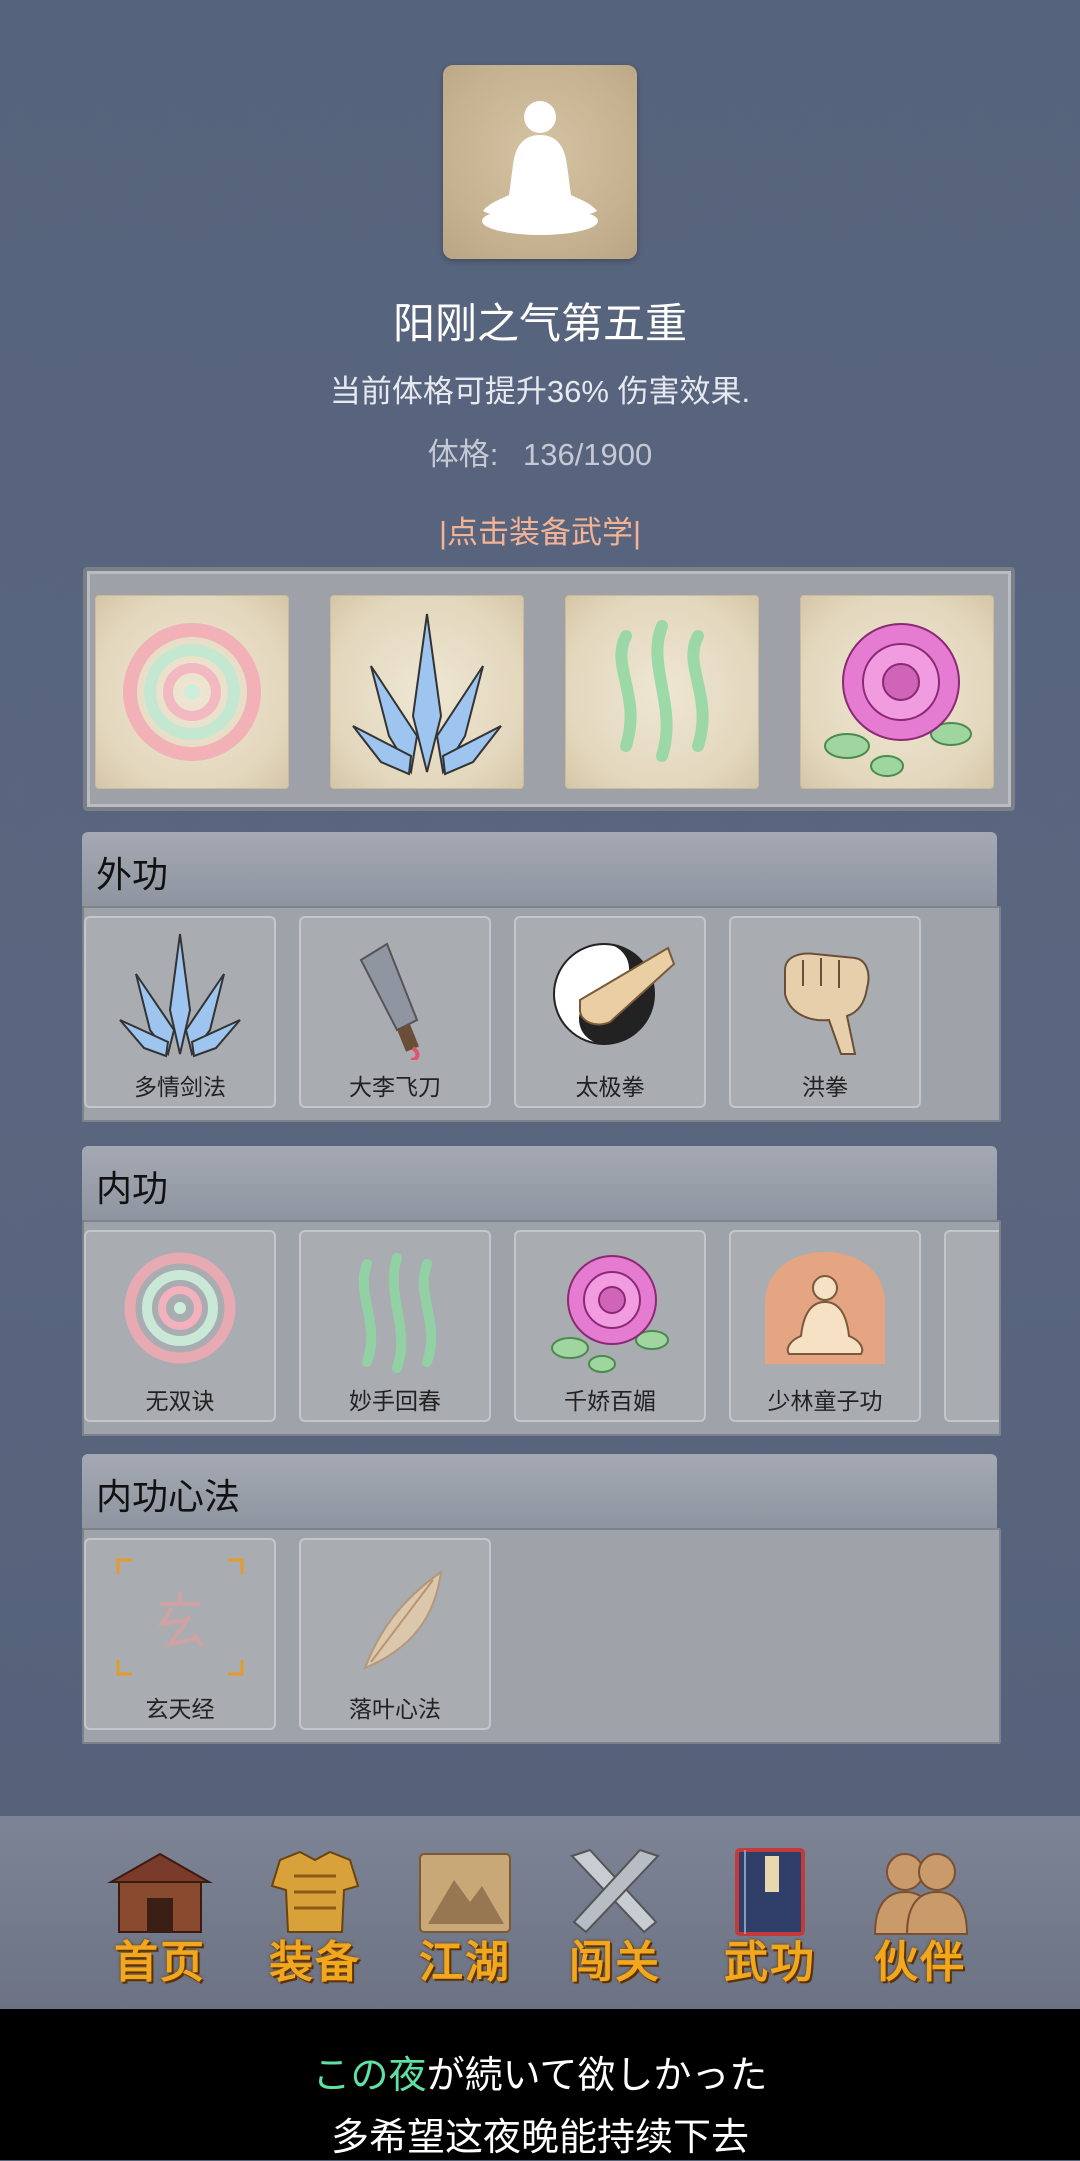  What do you see at coordinates (540, 529) in the screenshot?
I see `equip-hint: |点击装备武学|` at bounding box center [540, 529].